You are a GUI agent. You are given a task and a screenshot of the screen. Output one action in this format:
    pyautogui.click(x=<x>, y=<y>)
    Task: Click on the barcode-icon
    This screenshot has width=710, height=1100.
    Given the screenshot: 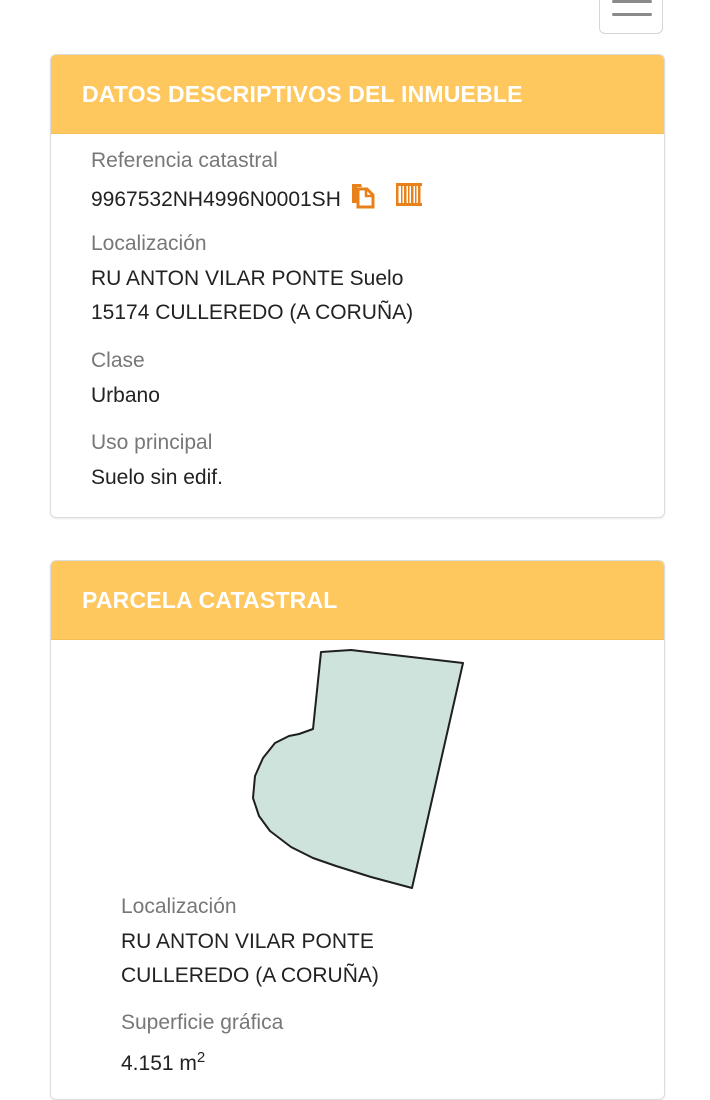 What is the action you would take?
    pyautogui.click(x=409, y=200)
    